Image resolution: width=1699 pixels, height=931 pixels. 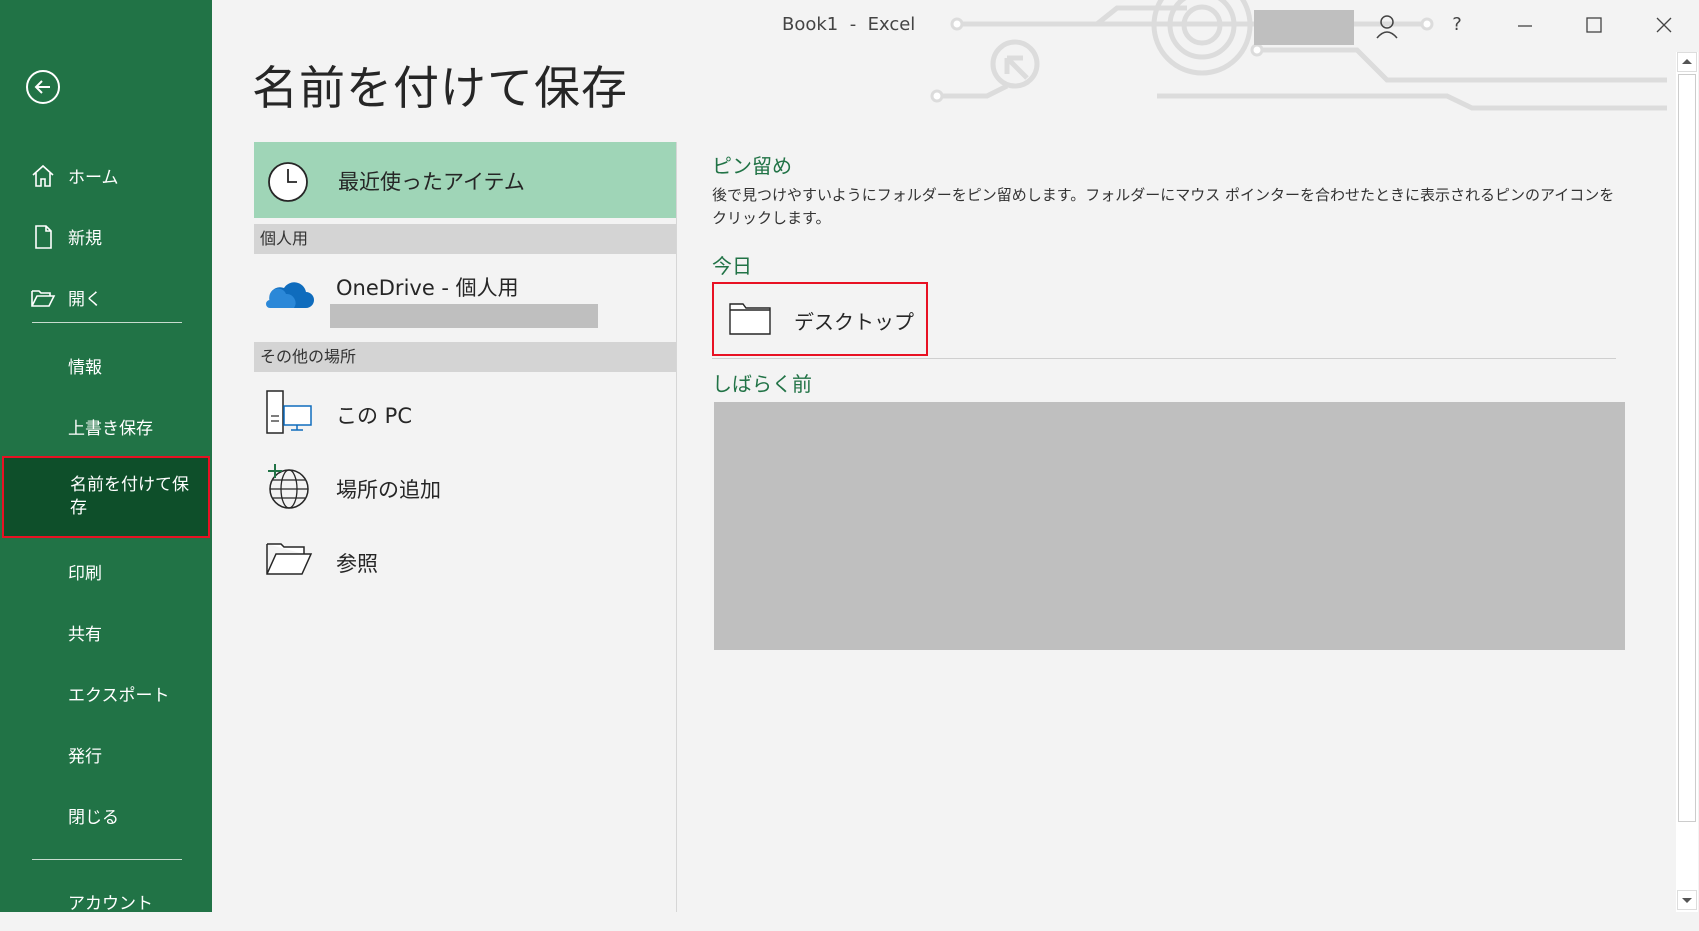 I want to click on back-button, so click(x=43, y=87).